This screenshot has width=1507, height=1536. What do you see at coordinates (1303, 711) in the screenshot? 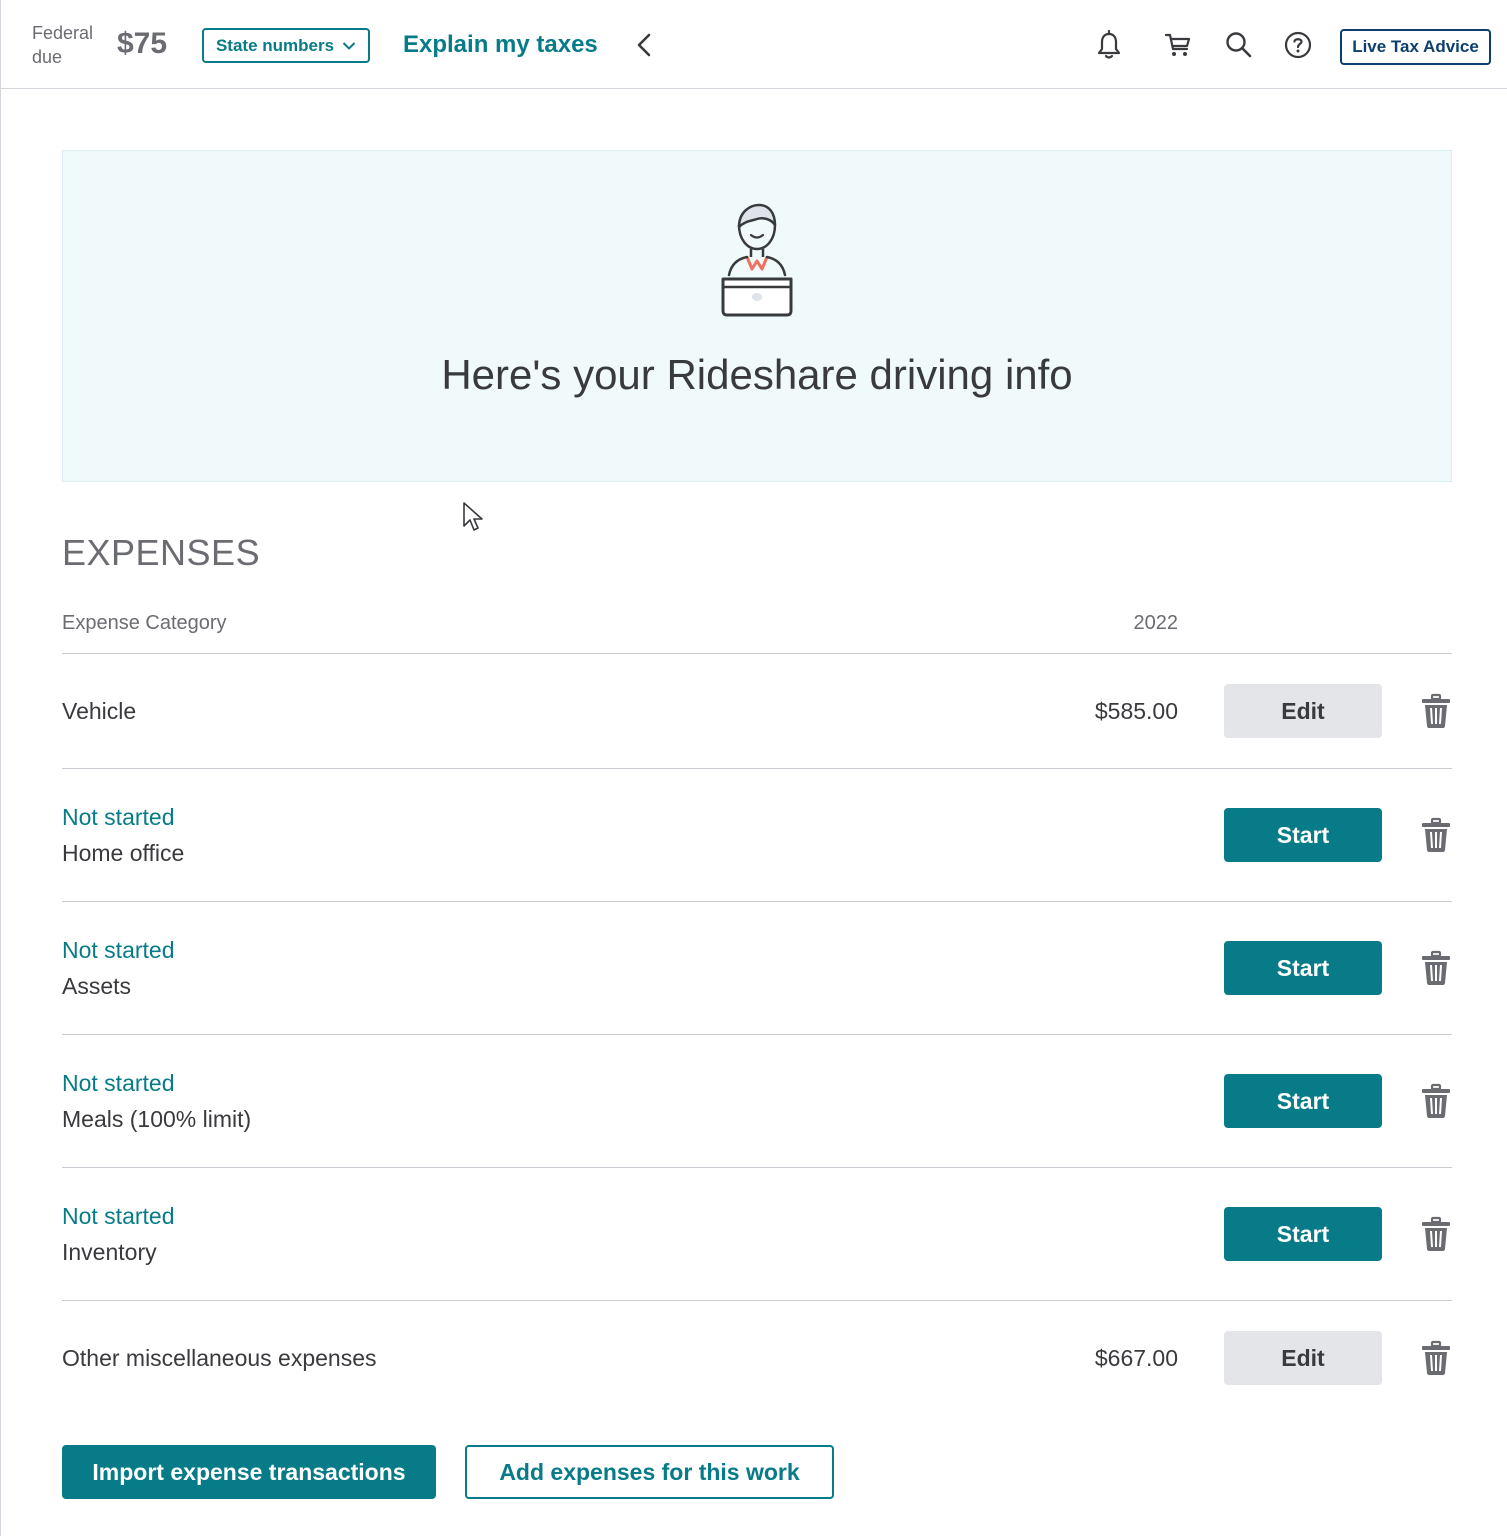
I see `edit-vehicle-button: Edit` at bounding box center [1303, 711].